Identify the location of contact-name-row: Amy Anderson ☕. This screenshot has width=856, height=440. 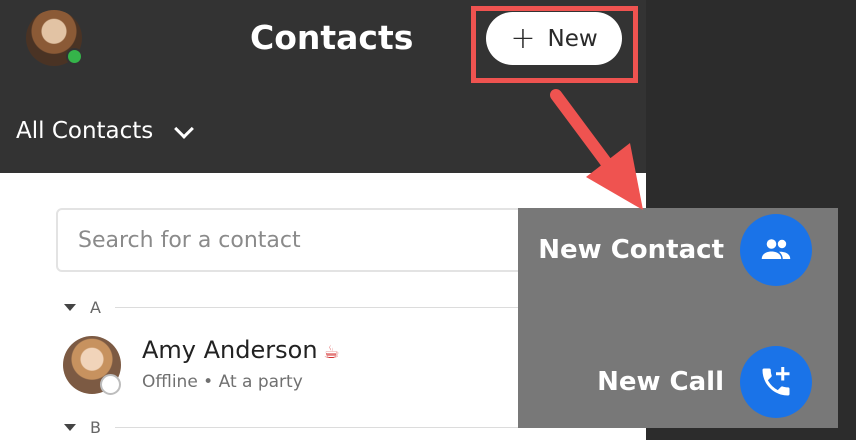
(241, 350).